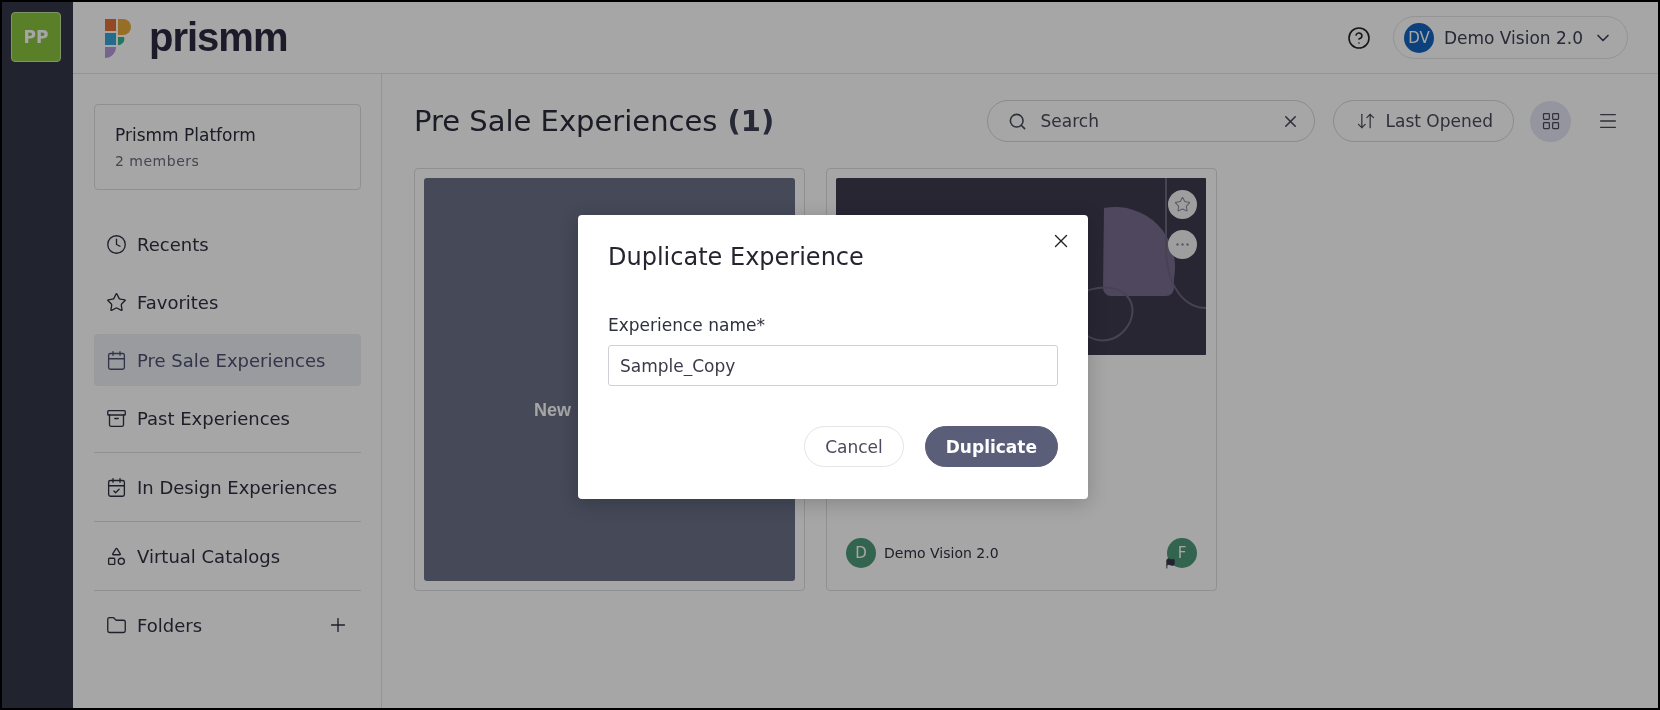  I want to click on sidebar-item: Favorites, so click(227, 302).